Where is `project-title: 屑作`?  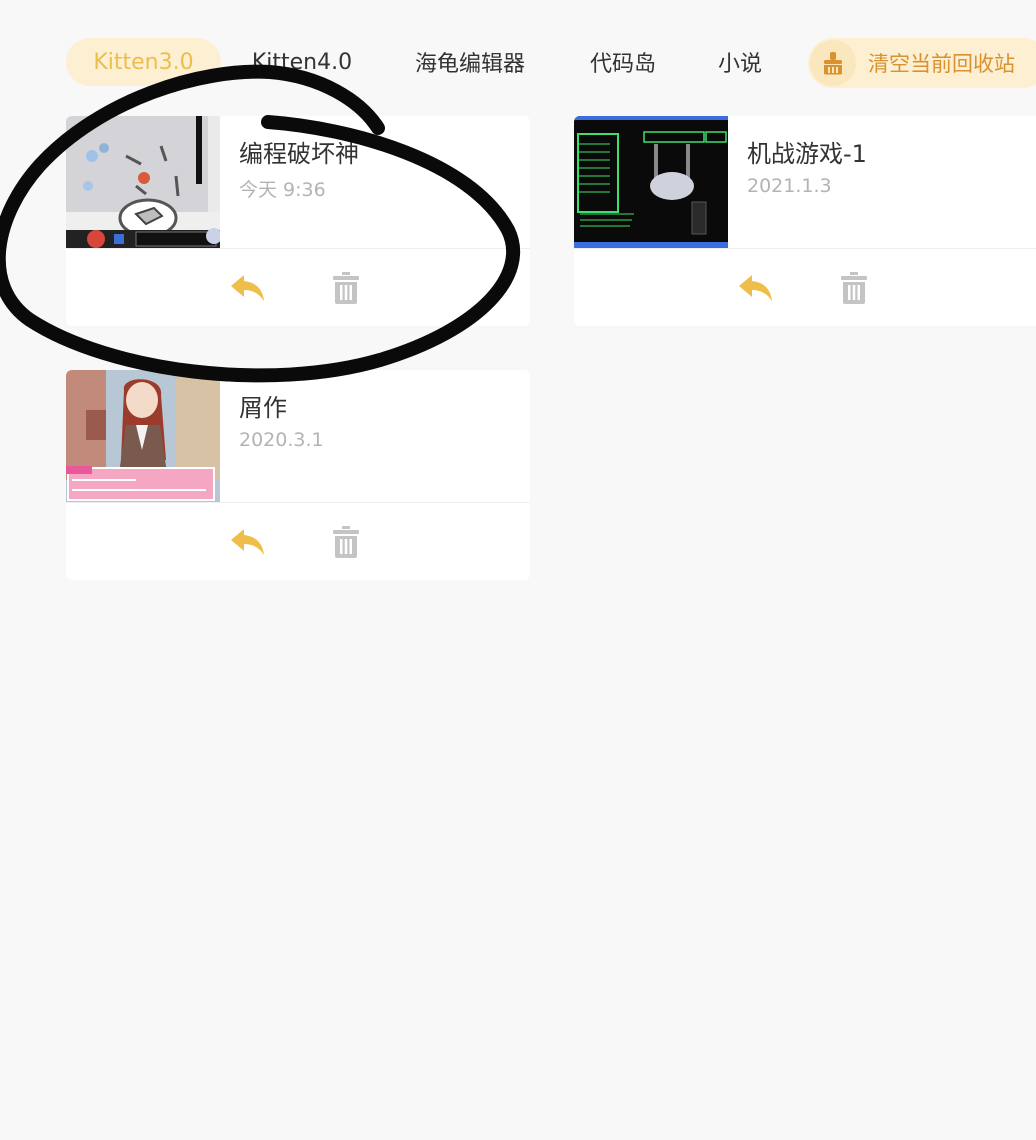
project-title: 屑作 is located at coordinates (263, 408).